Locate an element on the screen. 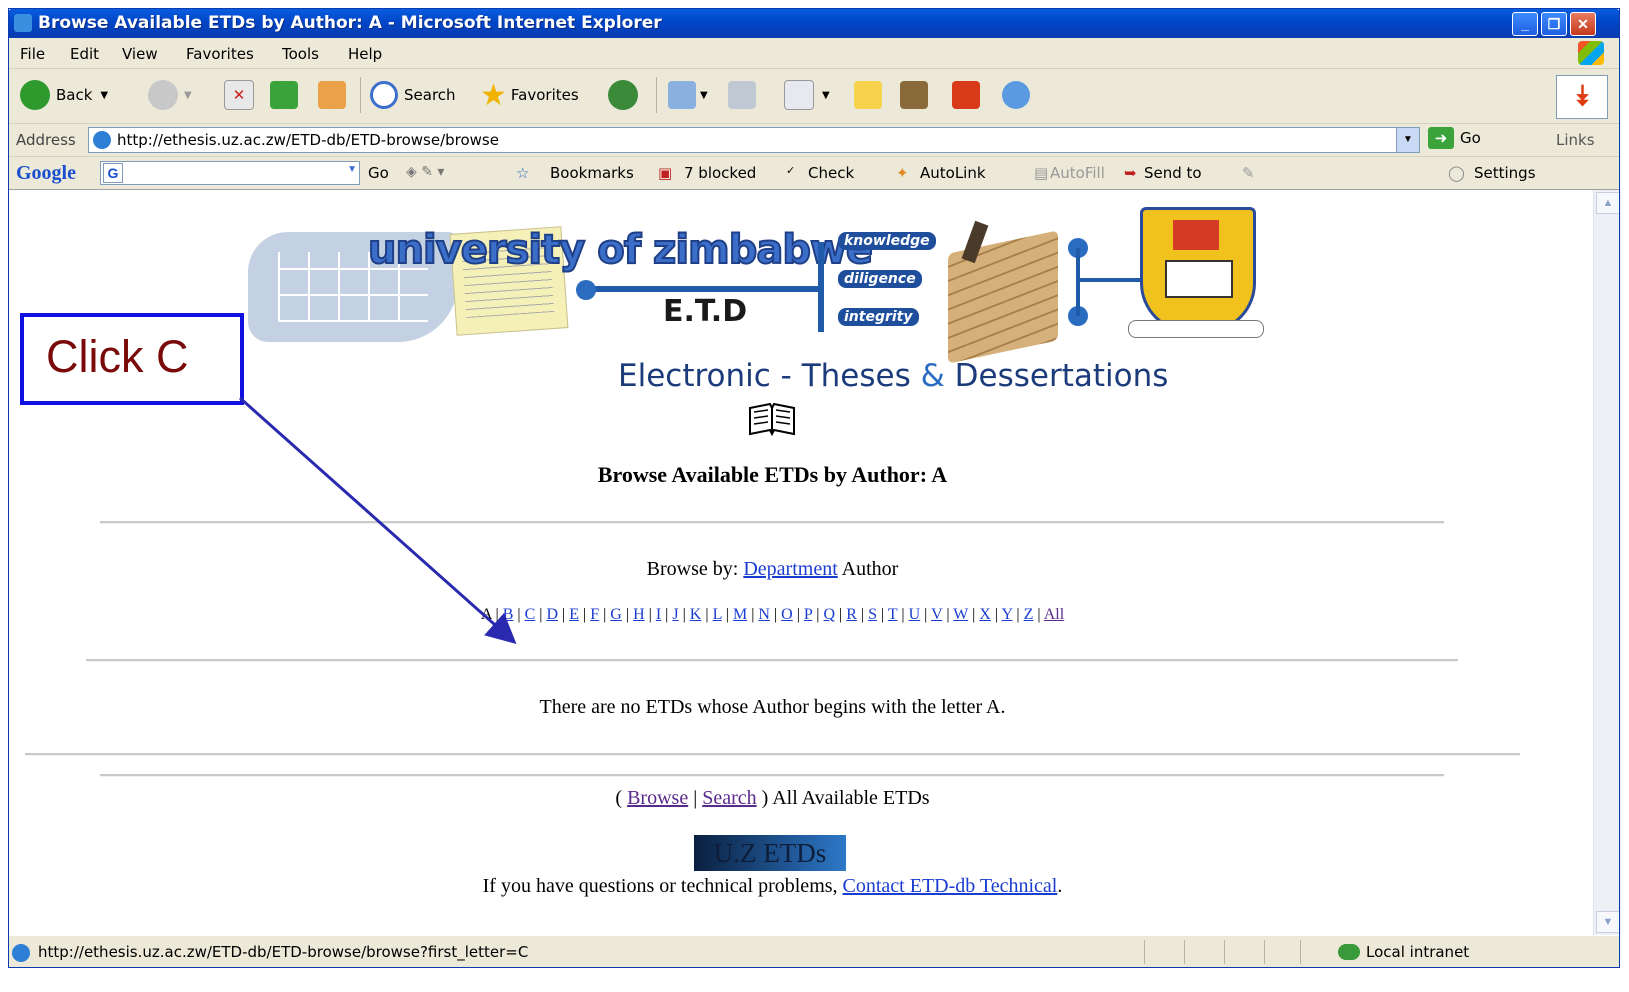 The width and height of the screenshot is (1629, 992). banner-connector is located at coordinates (703, 289).